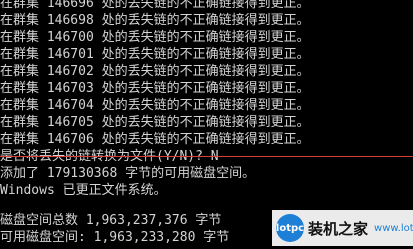 The image size is (413, 249). What do you see at coordinates (155, 20) in the screenshot?
I see `console-line: 在群集 146698 处的丢失链的不正确链接得到更正。` at bounding box center [155, 20].